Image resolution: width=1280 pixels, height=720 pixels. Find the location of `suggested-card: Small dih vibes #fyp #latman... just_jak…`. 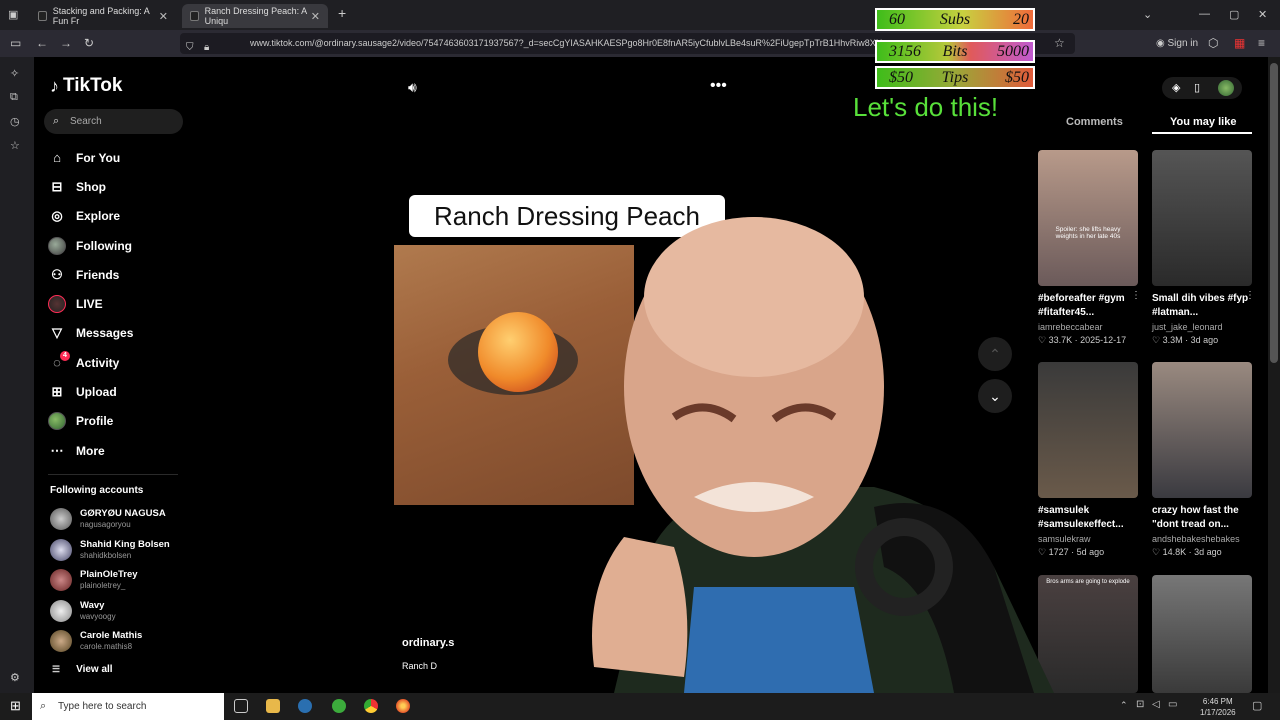

suggested-card: Small dih vibes #fyp #latman... just_jak… is located at coordinates (1207, 248).